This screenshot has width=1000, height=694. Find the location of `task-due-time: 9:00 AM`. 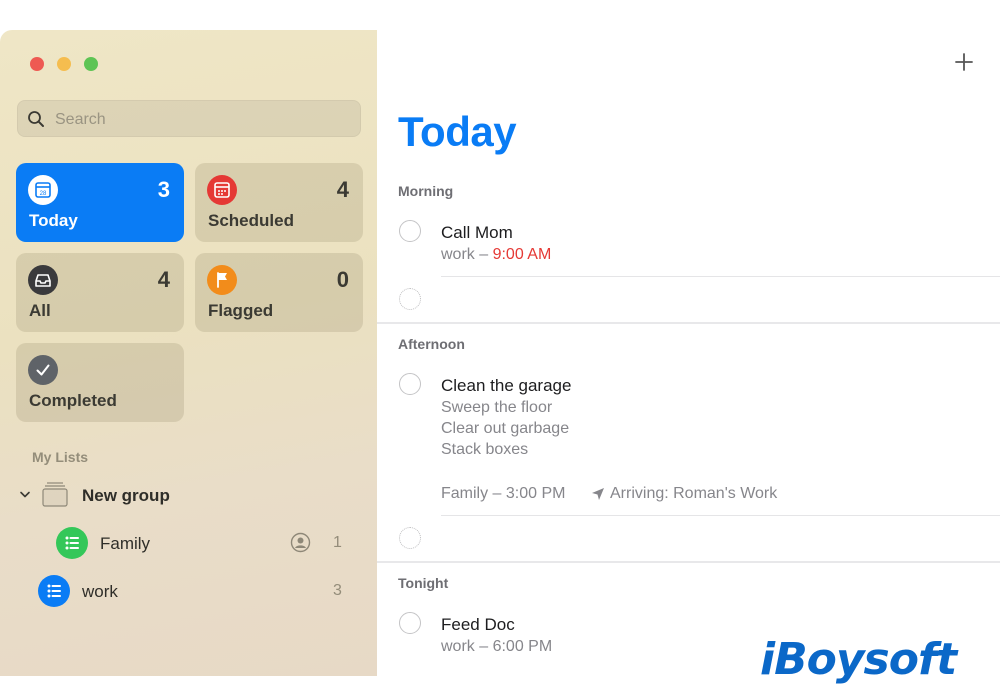

task-due-time: 9:00 AM is located at coordinates (522, 254).